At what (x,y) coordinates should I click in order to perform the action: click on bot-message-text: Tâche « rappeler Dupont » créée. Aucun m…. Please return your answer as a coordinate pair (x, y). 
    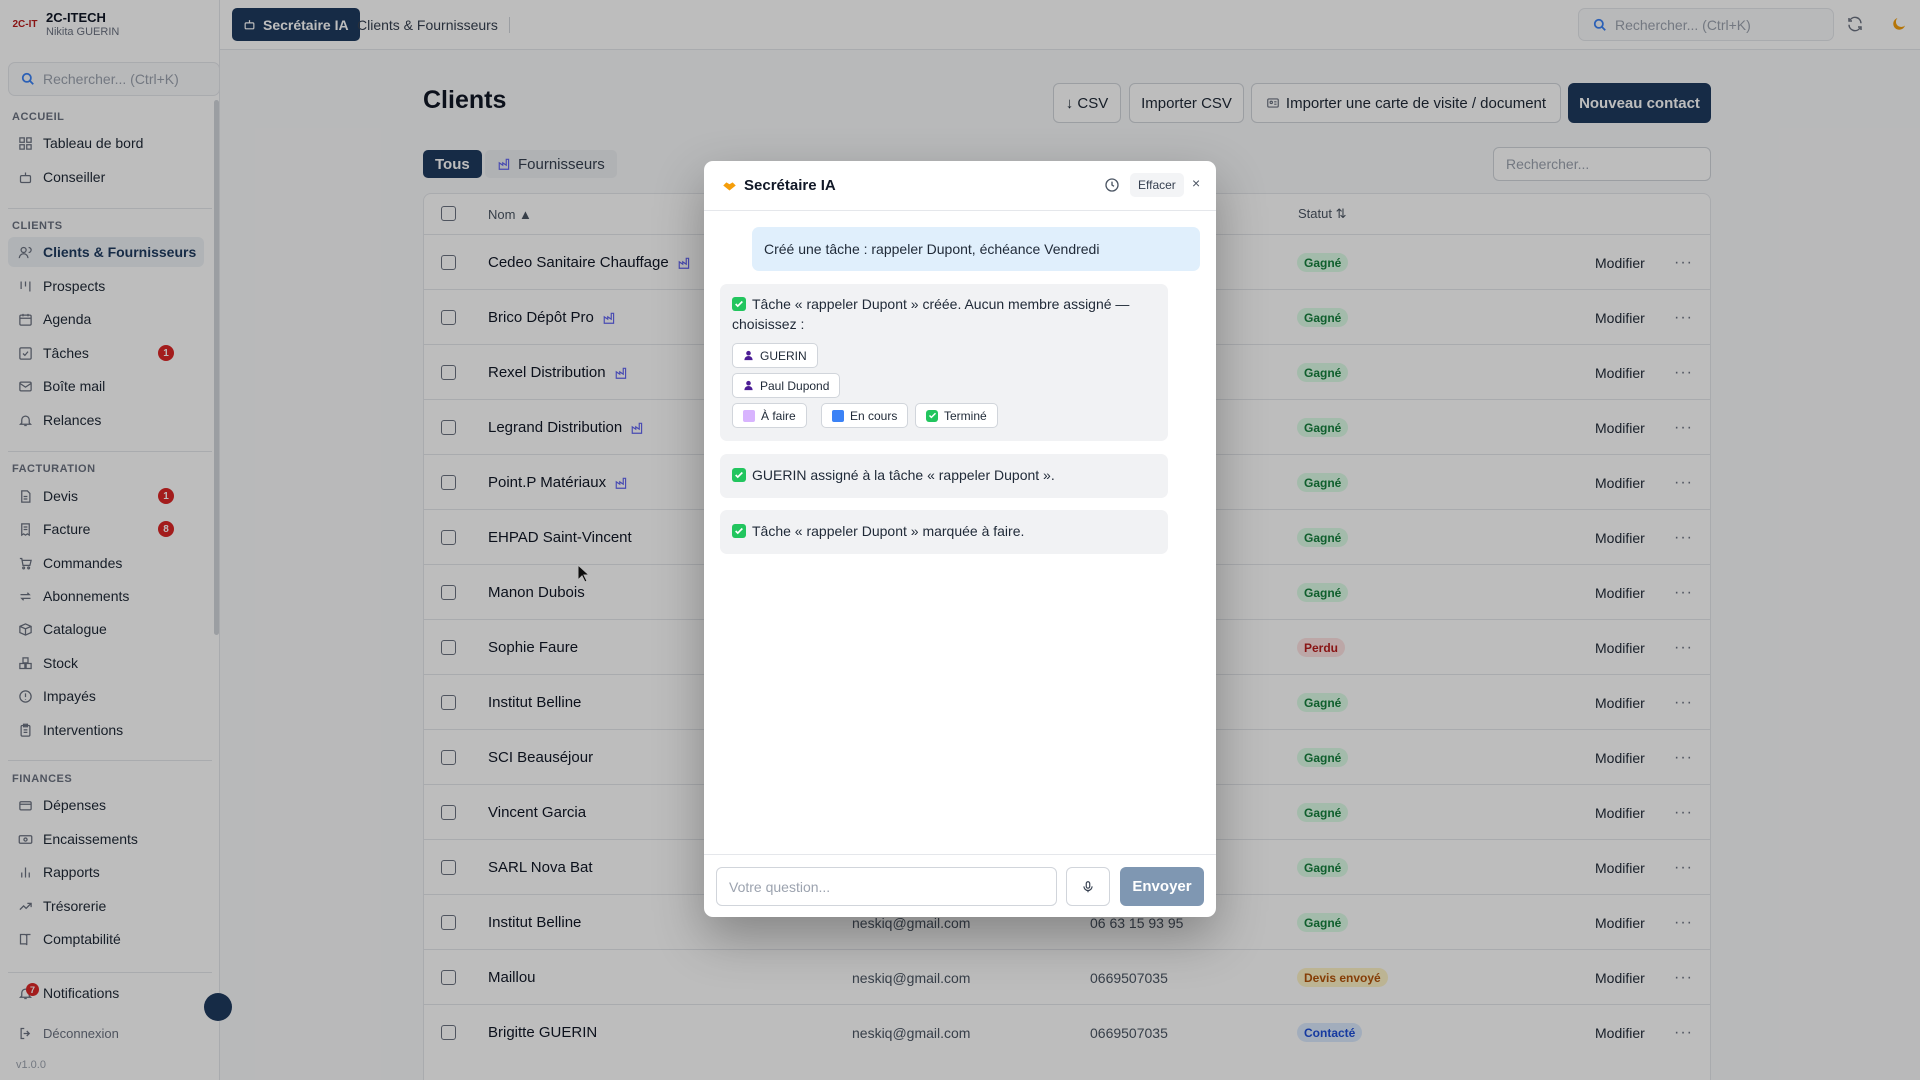
    Looking at the image, I should click on (942, 304).